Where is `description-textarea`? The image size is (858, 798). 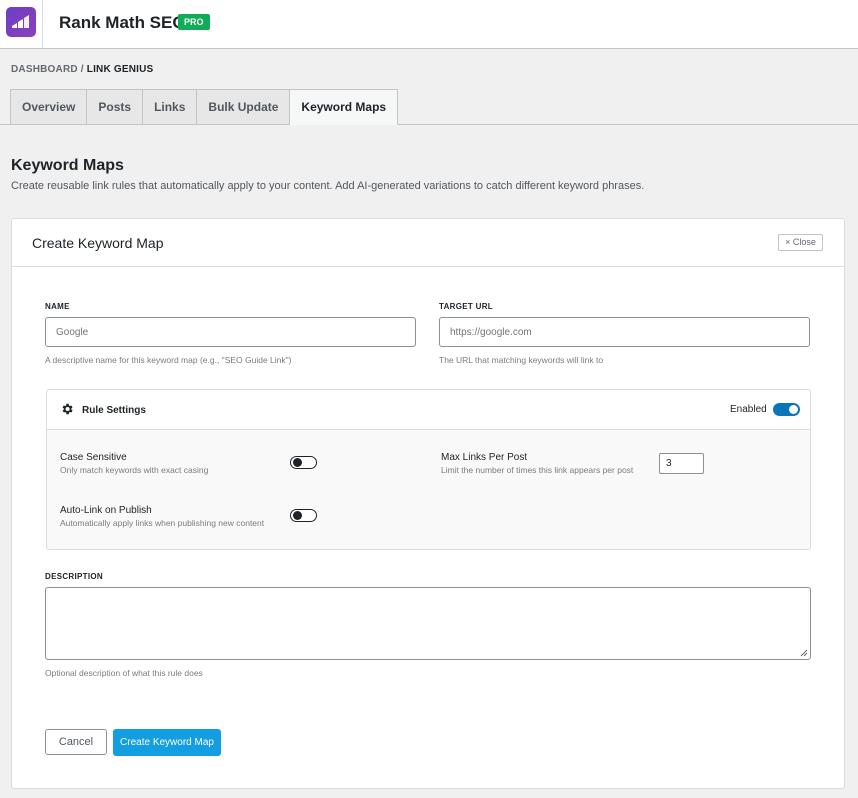 description-textarea is located at coordinates (428, 623).